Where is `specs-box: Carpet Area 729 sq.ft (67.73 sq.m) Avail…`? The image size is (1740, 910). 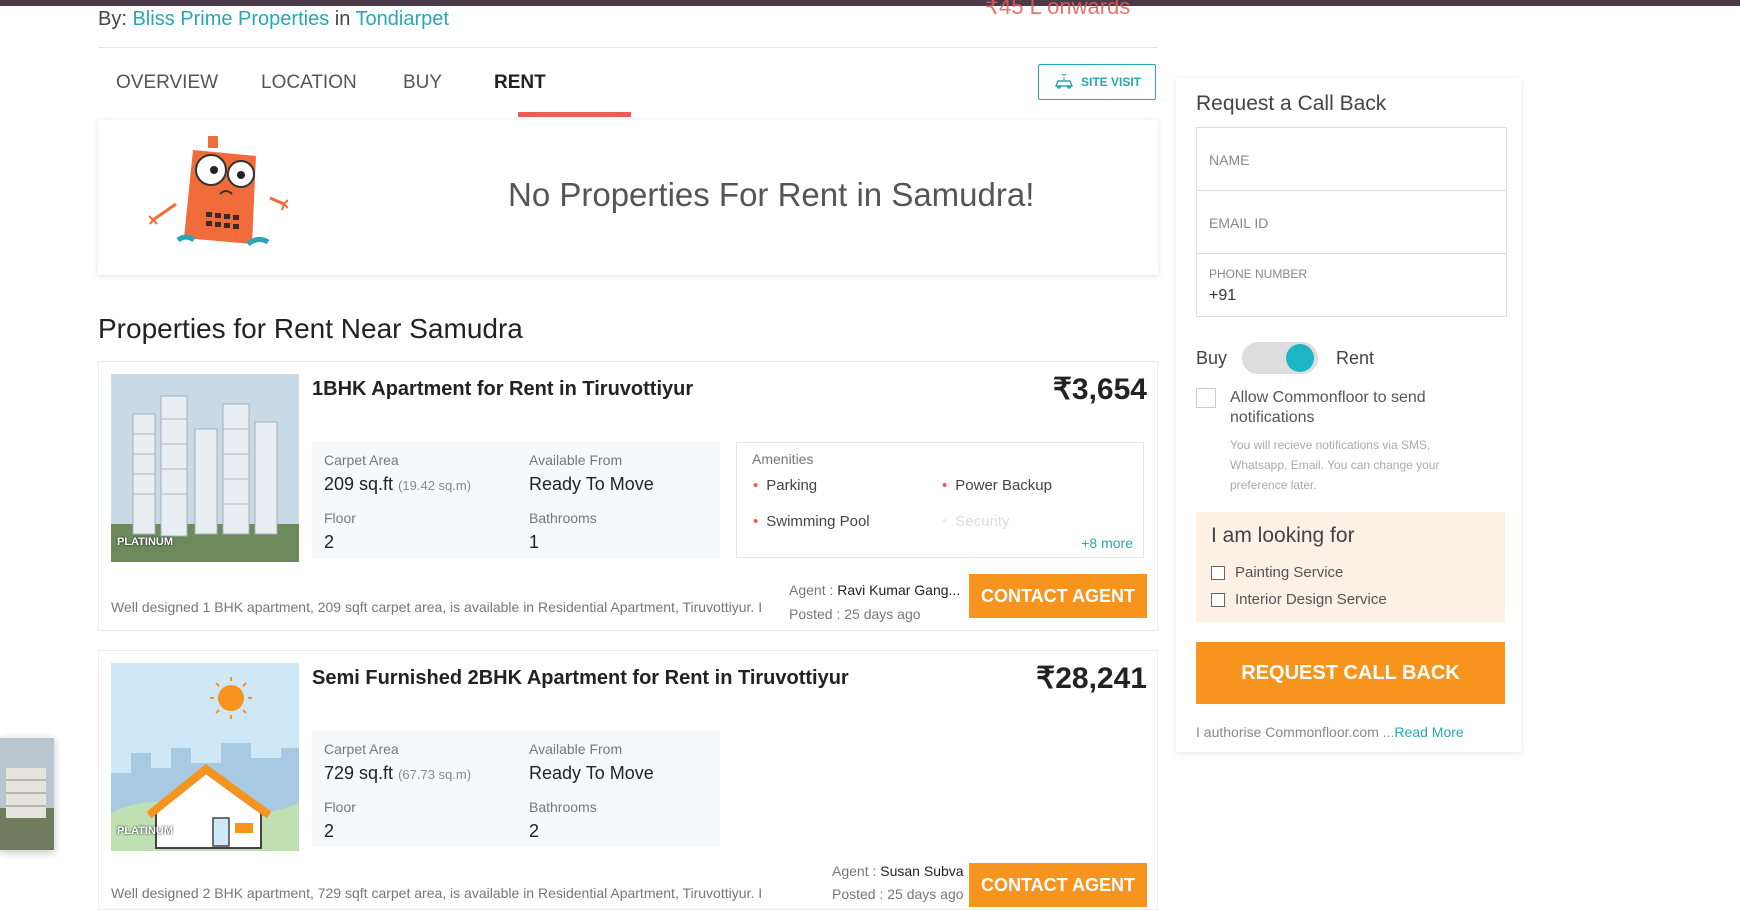 specs-box: Carpet Area 729 sq.ft (67.73 sq.m) Avail… is located at coordinates (516, 789).